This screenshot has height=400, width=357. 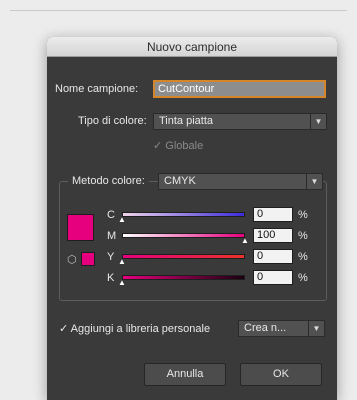 I want to click on library-select: Crea n... ▼, so click(x=281, y=328).